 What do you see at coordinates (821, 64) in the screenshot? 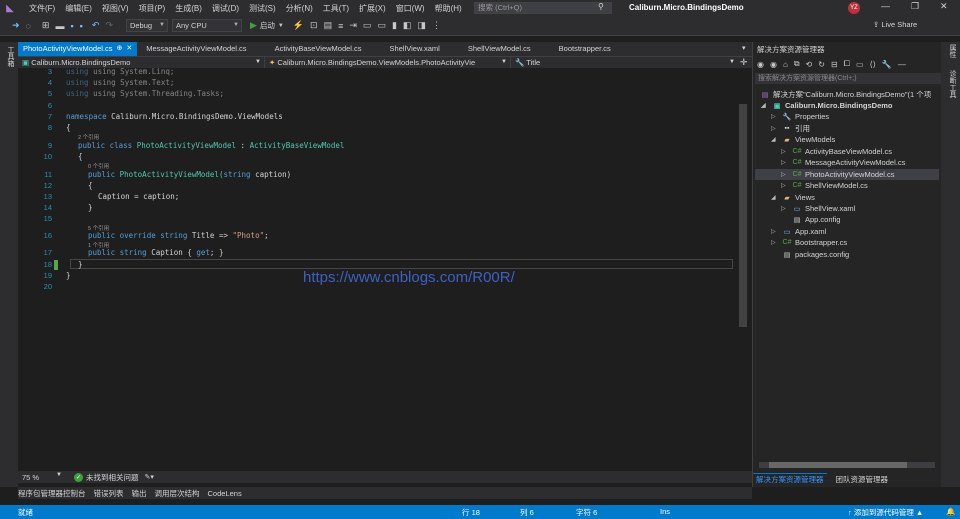
I see `sync-icon: ↻` at bounding box center [821, 64].